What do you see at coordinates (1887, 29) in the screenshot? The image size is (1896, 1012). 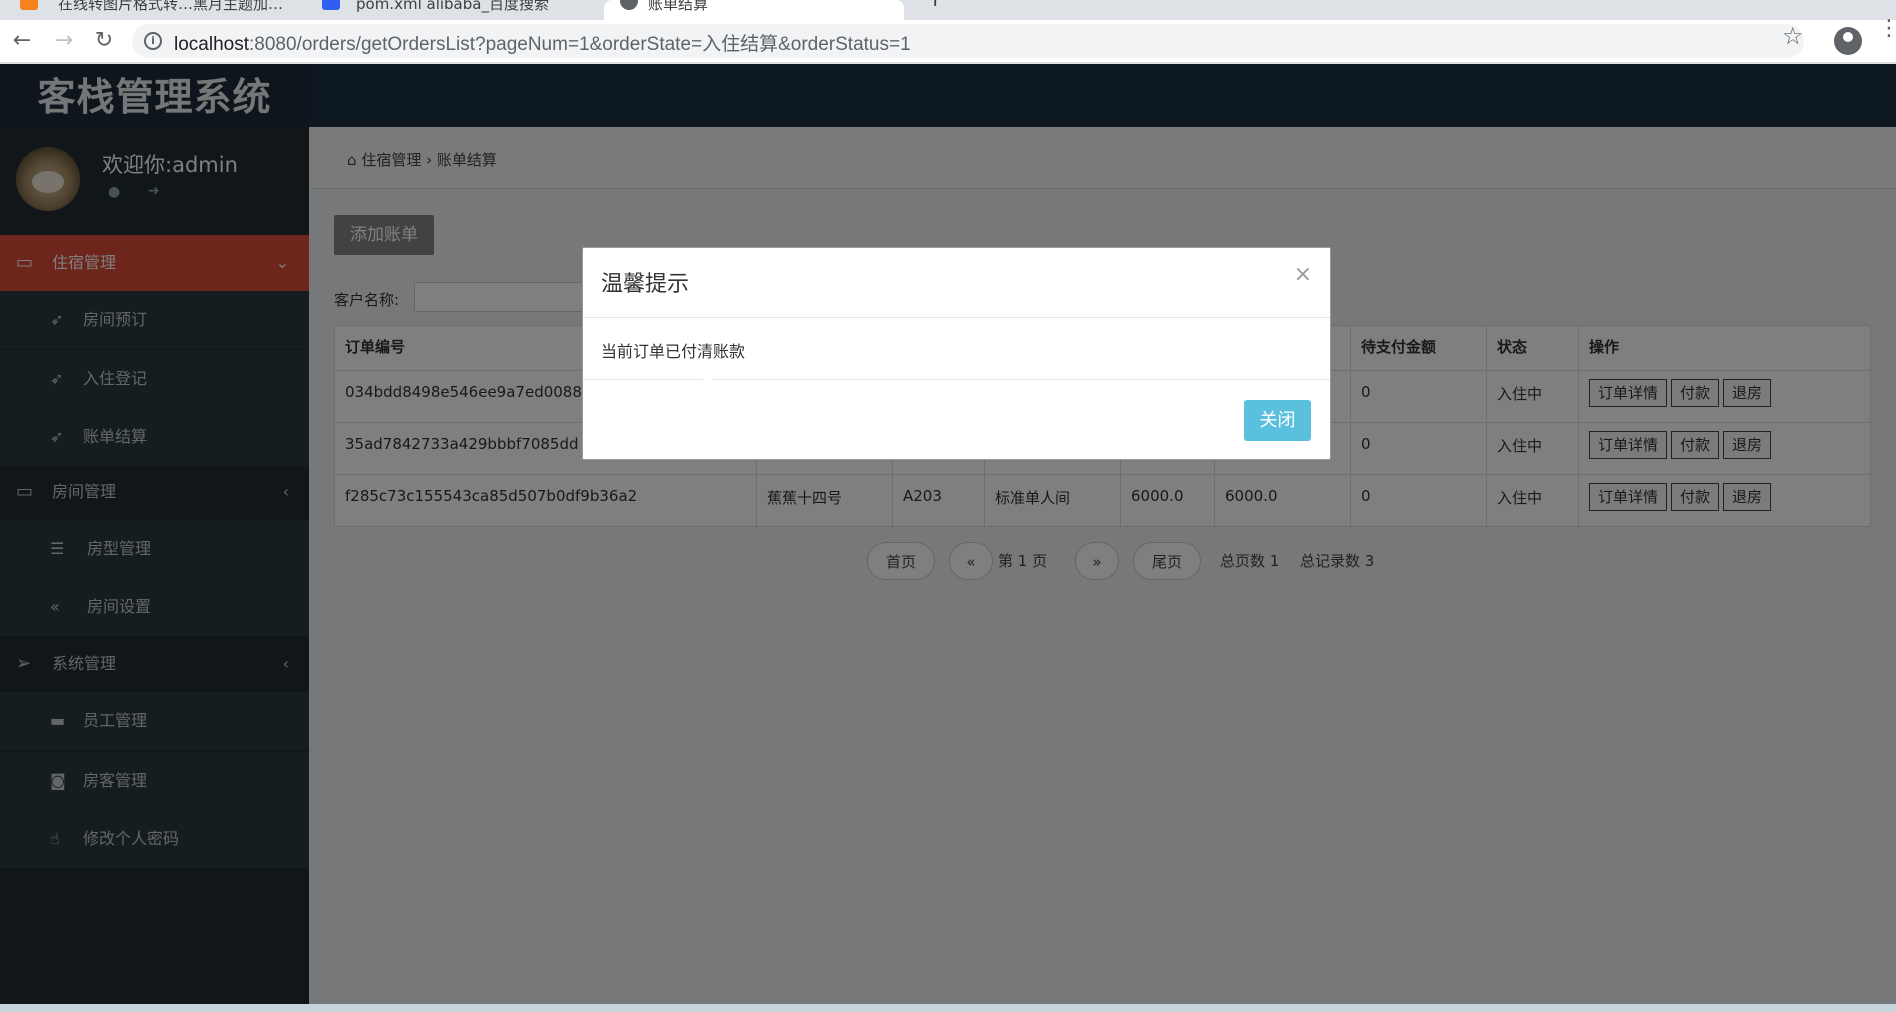 I see `browser-menu-icon: ⋮` at bounding box center [1887, 29].